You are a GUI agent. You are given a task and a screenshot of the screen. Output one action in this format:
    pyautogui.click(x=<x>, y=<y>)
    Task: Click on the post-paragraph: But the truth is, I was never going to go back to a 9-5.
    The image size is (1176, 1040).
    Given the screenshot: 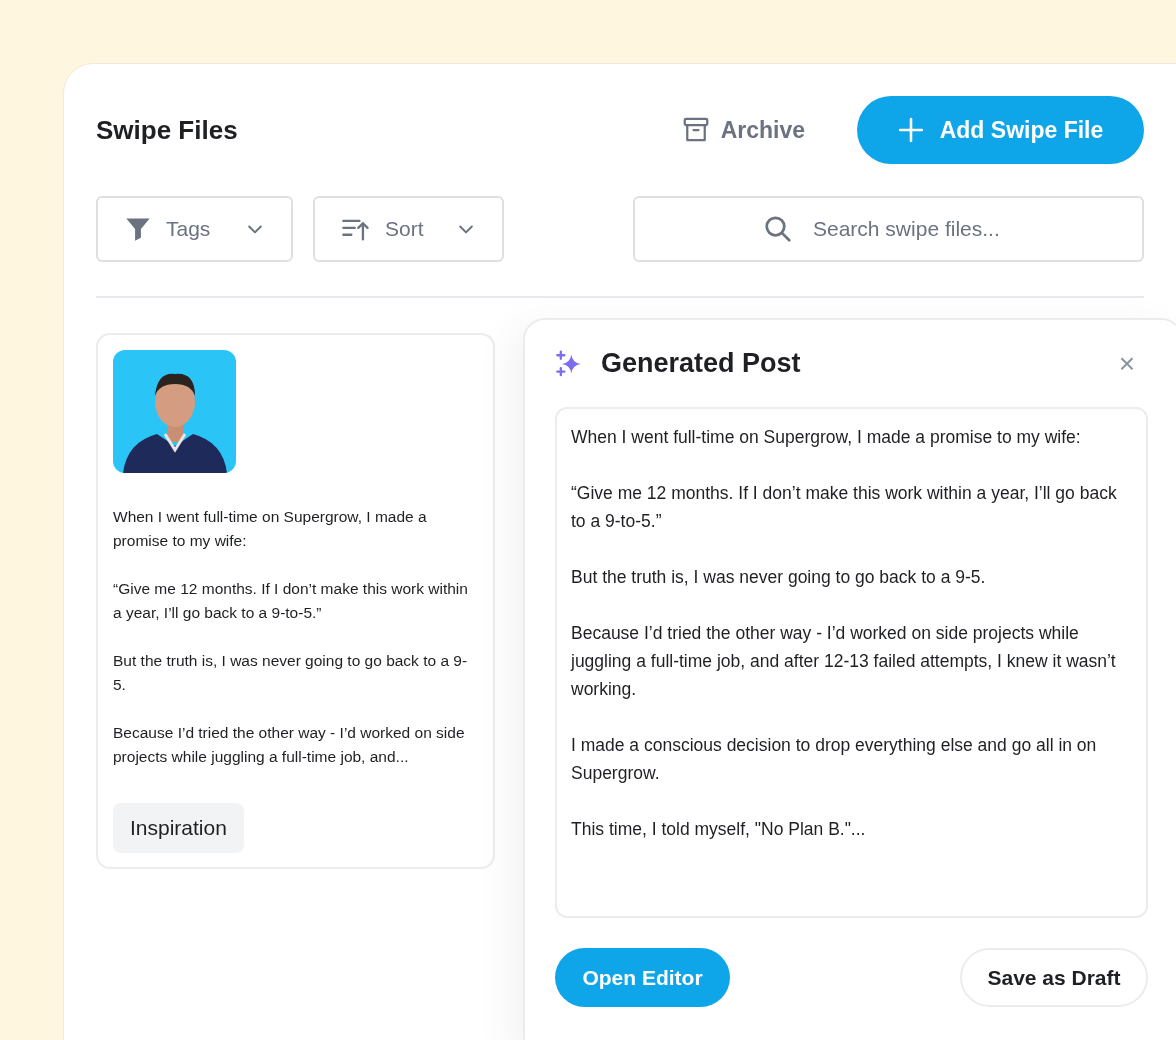 What is the action you would take?
    pyautogui.click(x=291, y=673)
    